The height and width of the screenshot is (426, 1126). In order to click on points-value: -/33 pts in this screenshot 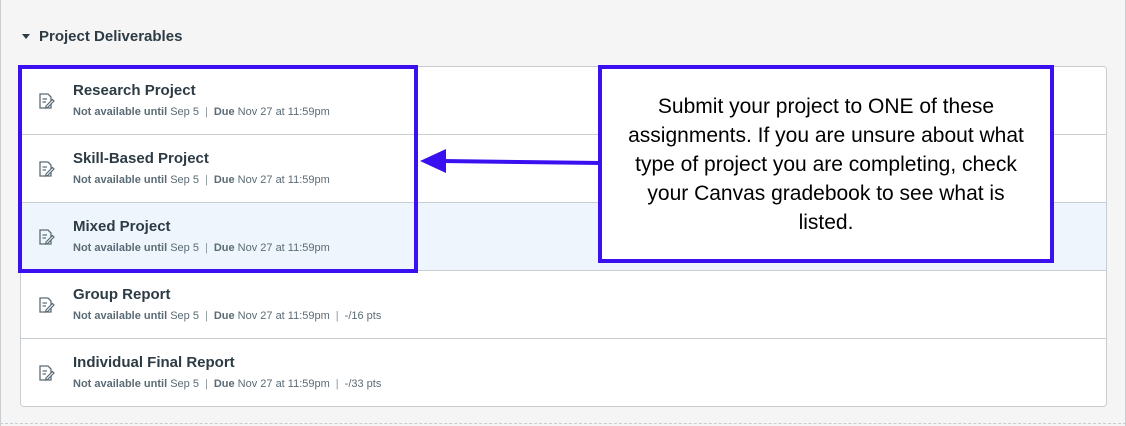, I will do `click(363, 384)`.